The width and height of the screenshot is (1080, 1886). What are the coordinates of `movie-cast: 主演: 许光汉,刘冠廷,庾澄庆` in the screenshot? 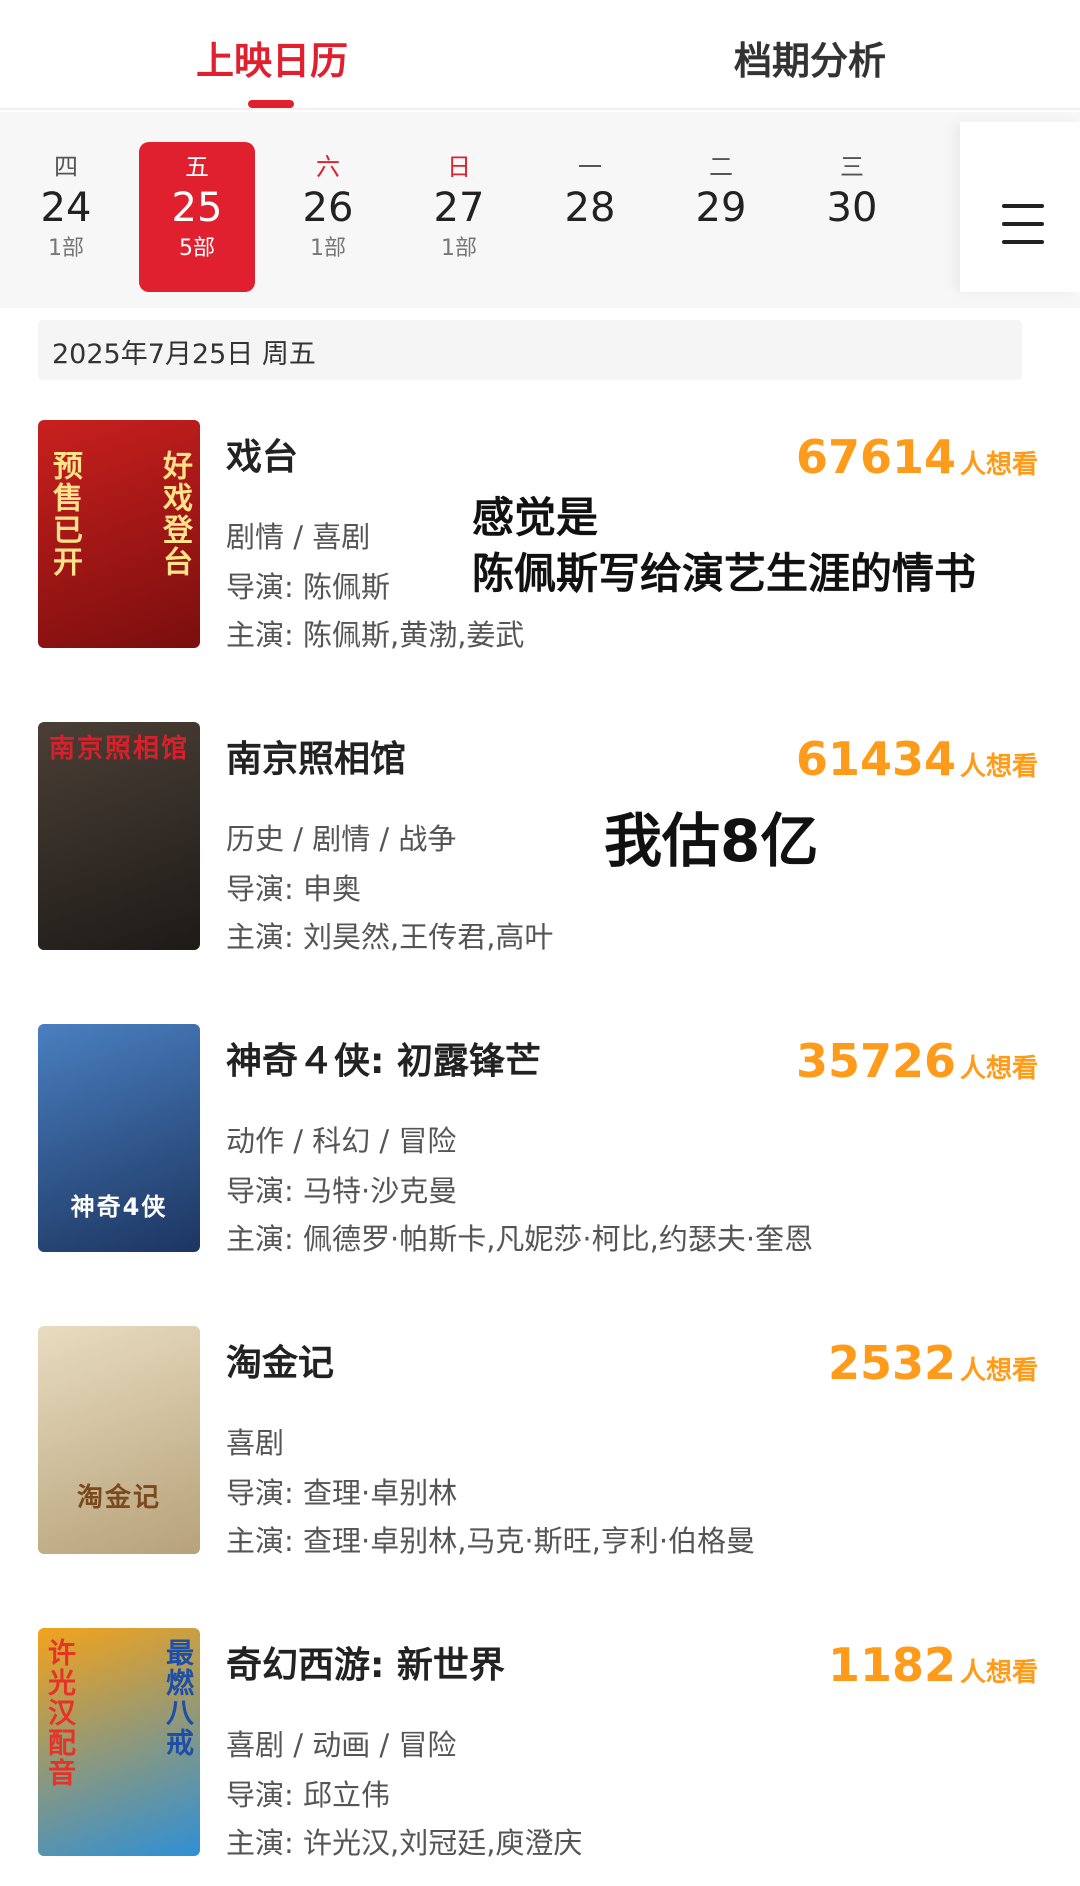 It's located at (404, 1843).